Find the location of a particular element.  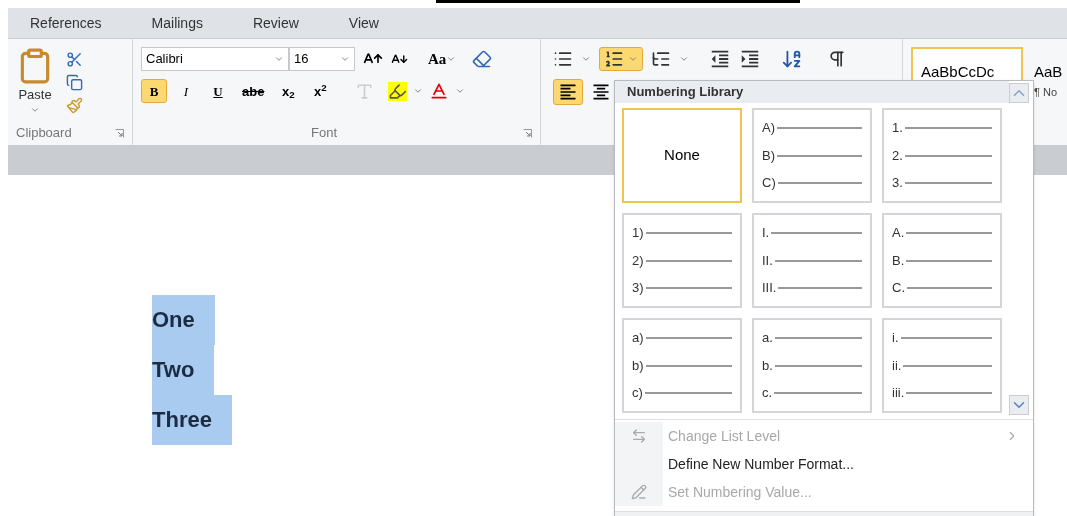

format-button: B is located at coordinates (154, 91).